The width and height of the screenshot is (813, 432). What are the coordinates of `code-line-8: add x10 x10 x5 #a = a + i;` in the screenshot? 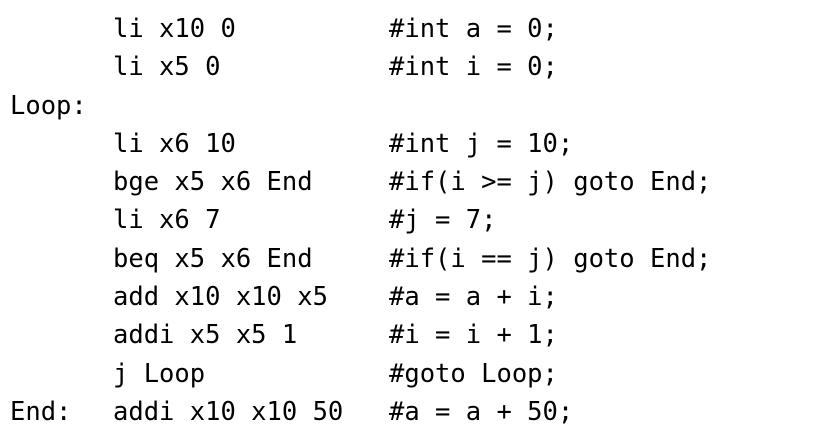 It's located at (360, 297).